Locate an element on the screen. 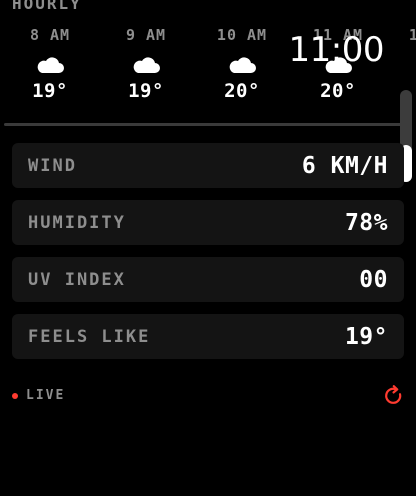 Image resolution: width=416 pixels, height=496 pixels. stat-label: HUMIDITY is located at coordinates (77, 222).